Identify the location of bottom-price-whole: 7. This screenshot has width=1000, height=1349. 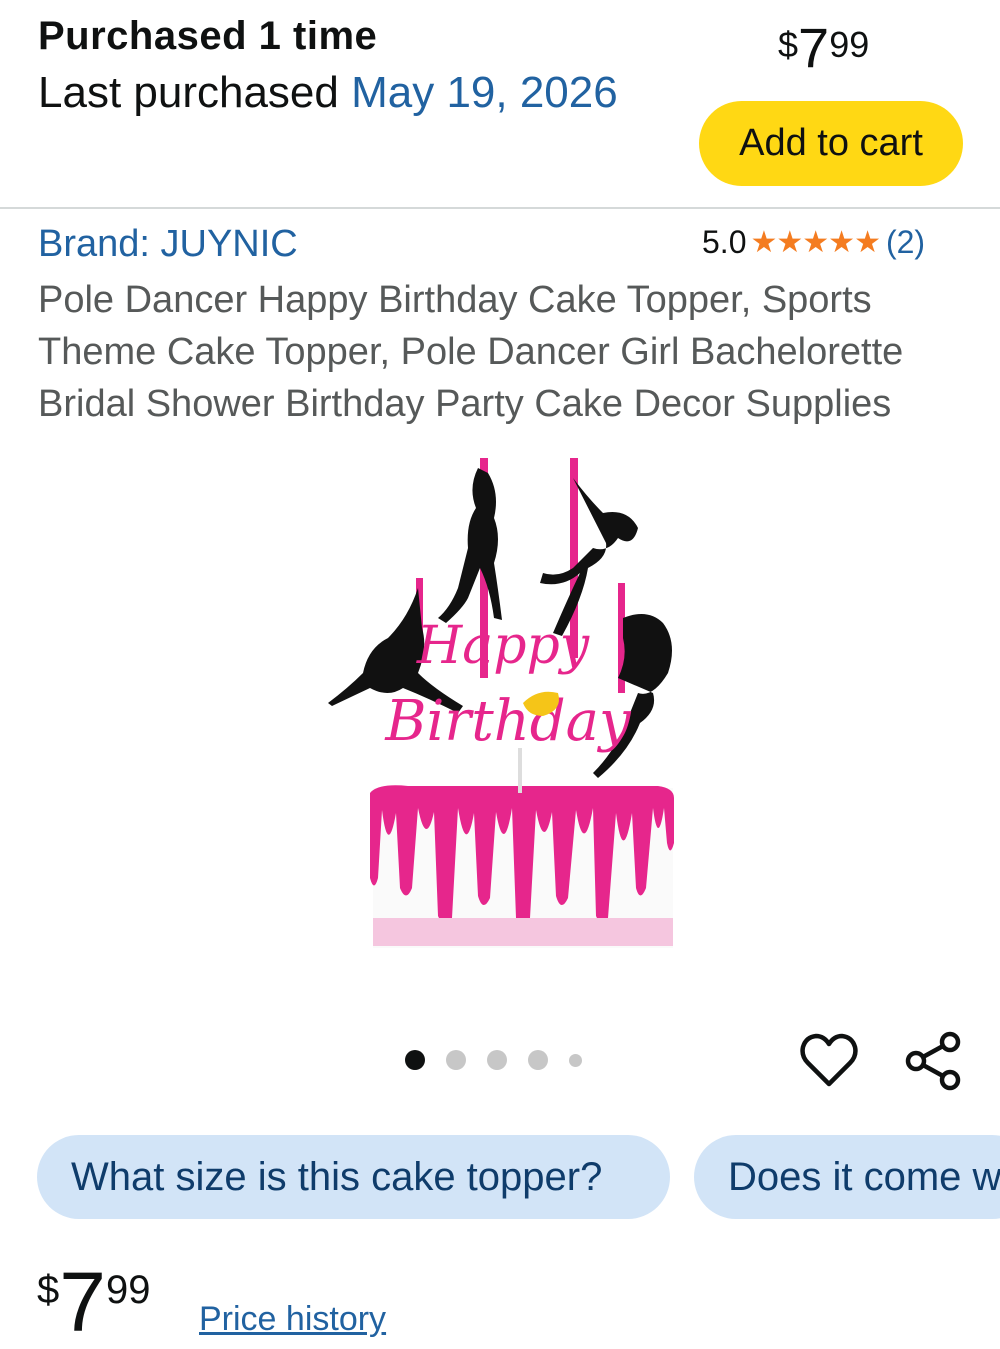
(82, 1302).